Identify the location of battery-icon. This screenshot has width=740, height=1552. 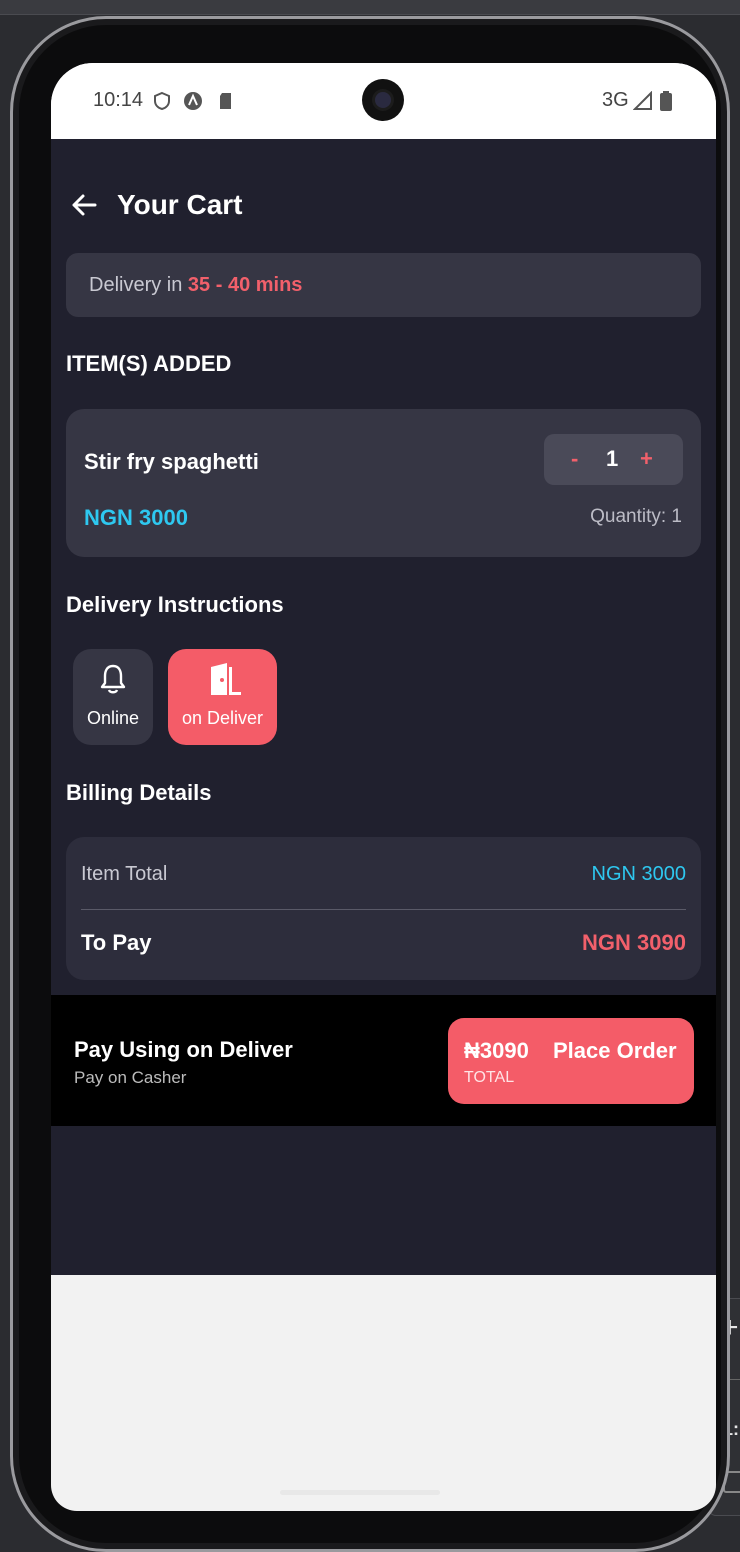
(666, 101).